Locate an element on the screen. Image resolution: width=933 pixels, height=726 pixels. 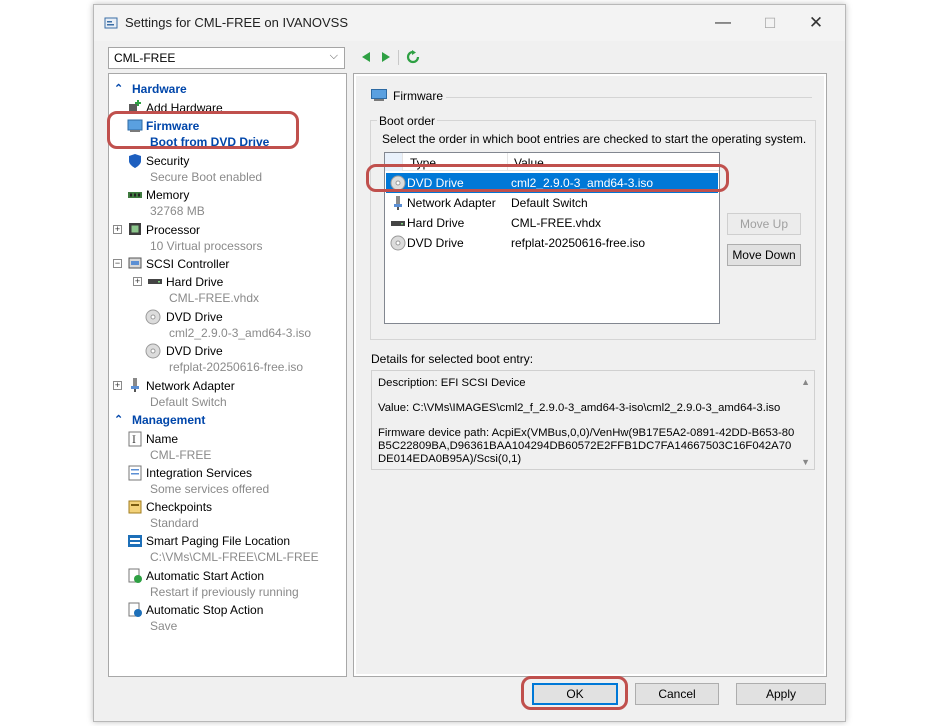
tree-item-dvd-drive-1-sub: cml2_2.9.0-3_amd64-3.iso is located at coordinates (240, 333).